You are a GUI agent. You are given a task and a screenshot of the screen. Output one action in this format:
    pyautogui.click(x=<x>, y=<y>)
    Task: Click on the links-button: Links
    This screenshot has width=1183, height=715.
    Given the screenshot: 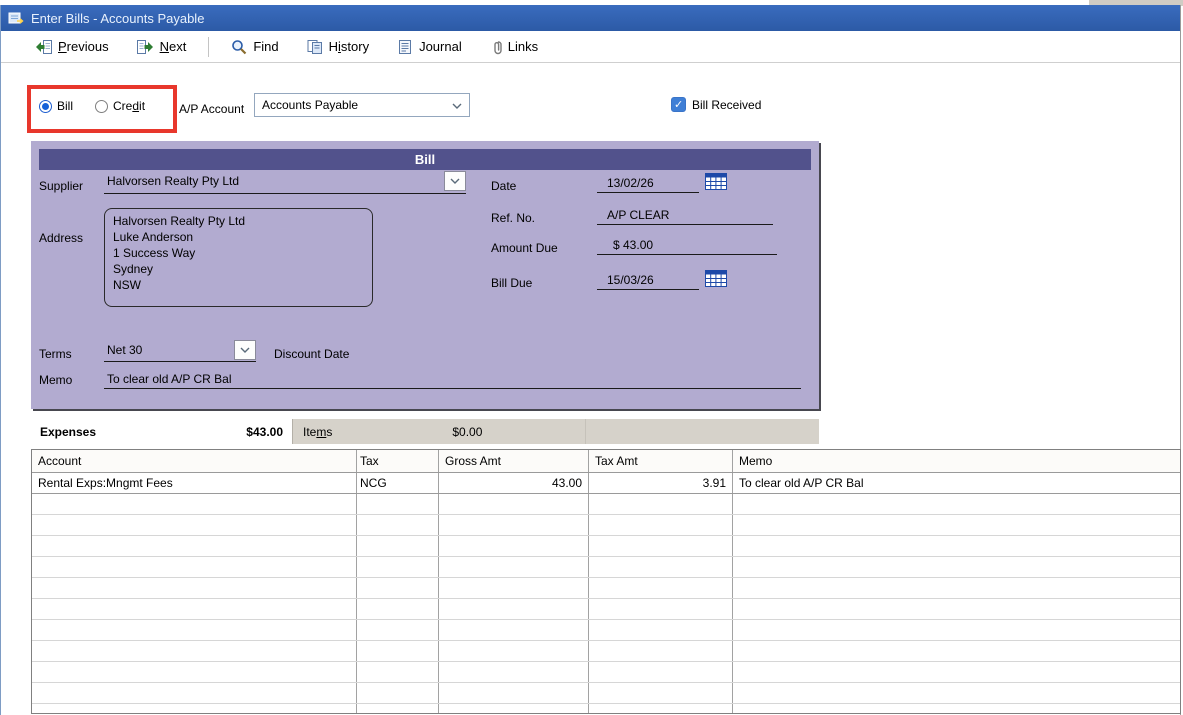 What is the action you would take?
    pyautogui.click(x=514, y=47)
    